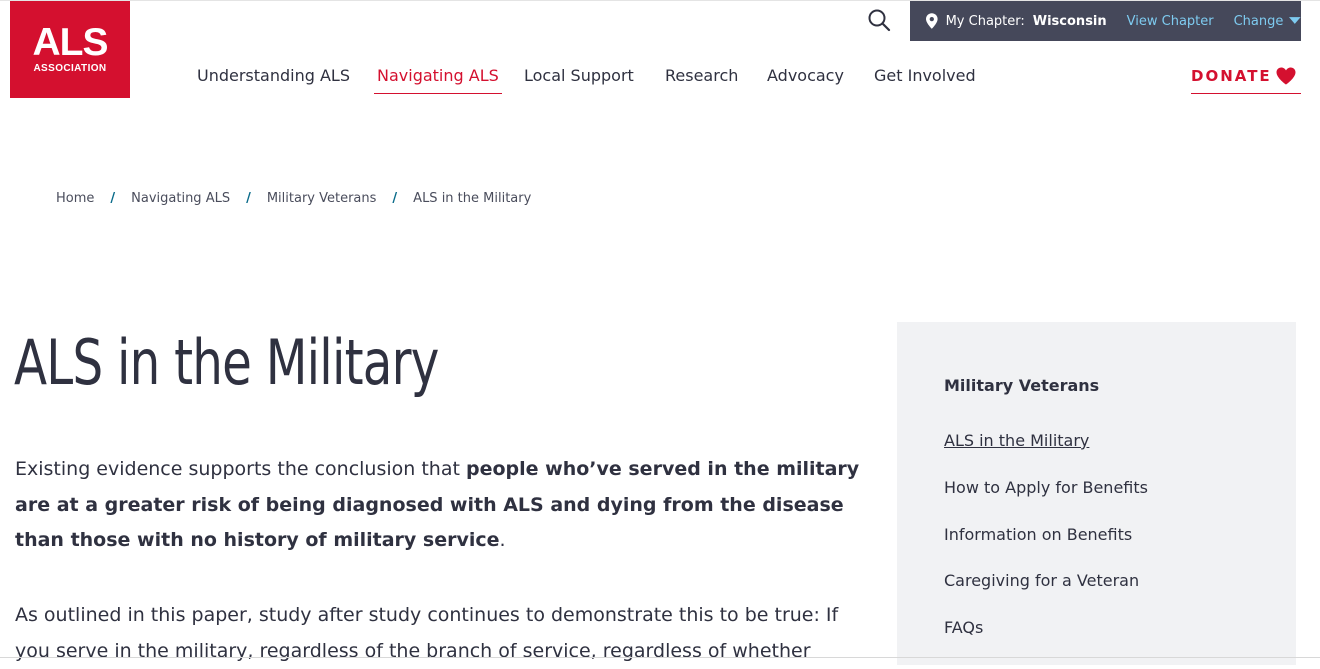 This screenshot has width=1320, height=669. I want to click on breadcrumb-current: ALS in the Military, so click(472, 198).